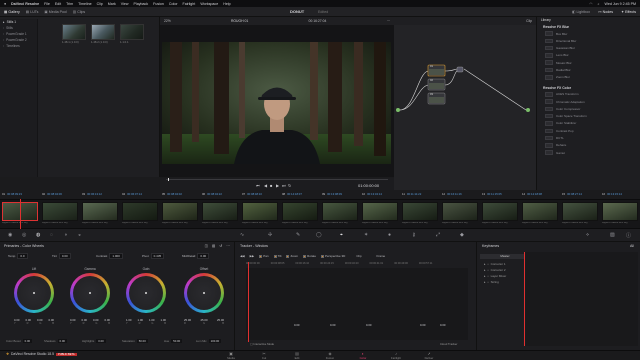  What do you see at coordinates (220, 246) in the screenshot?
I see `reset-icon: ↺` at bounding box center [220, 246].